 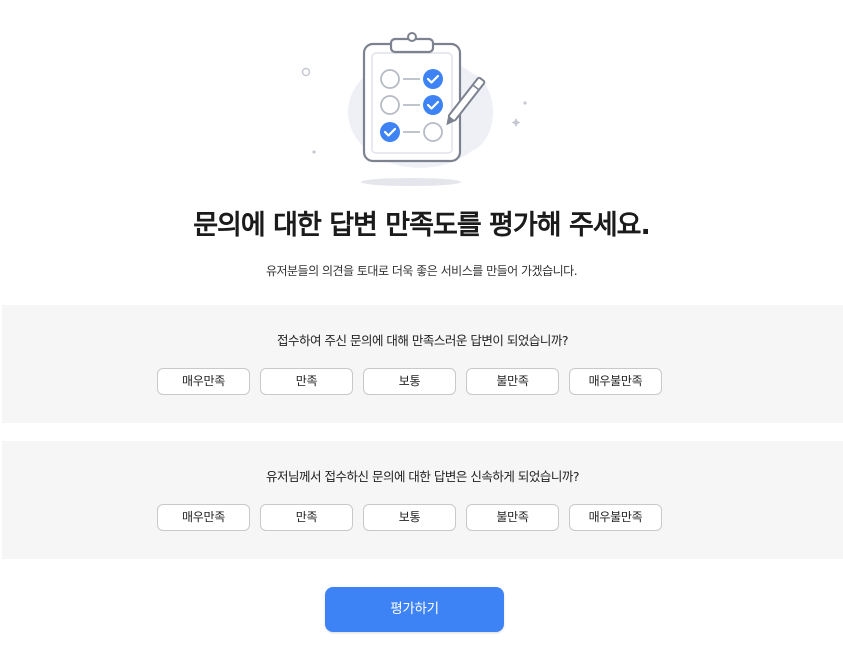 I want to click on page-subtitle: 유저분들의 의견을 토대로 더욱 좋은 서비스를 만들어 가겠습니다., so click(x=421, y=271).